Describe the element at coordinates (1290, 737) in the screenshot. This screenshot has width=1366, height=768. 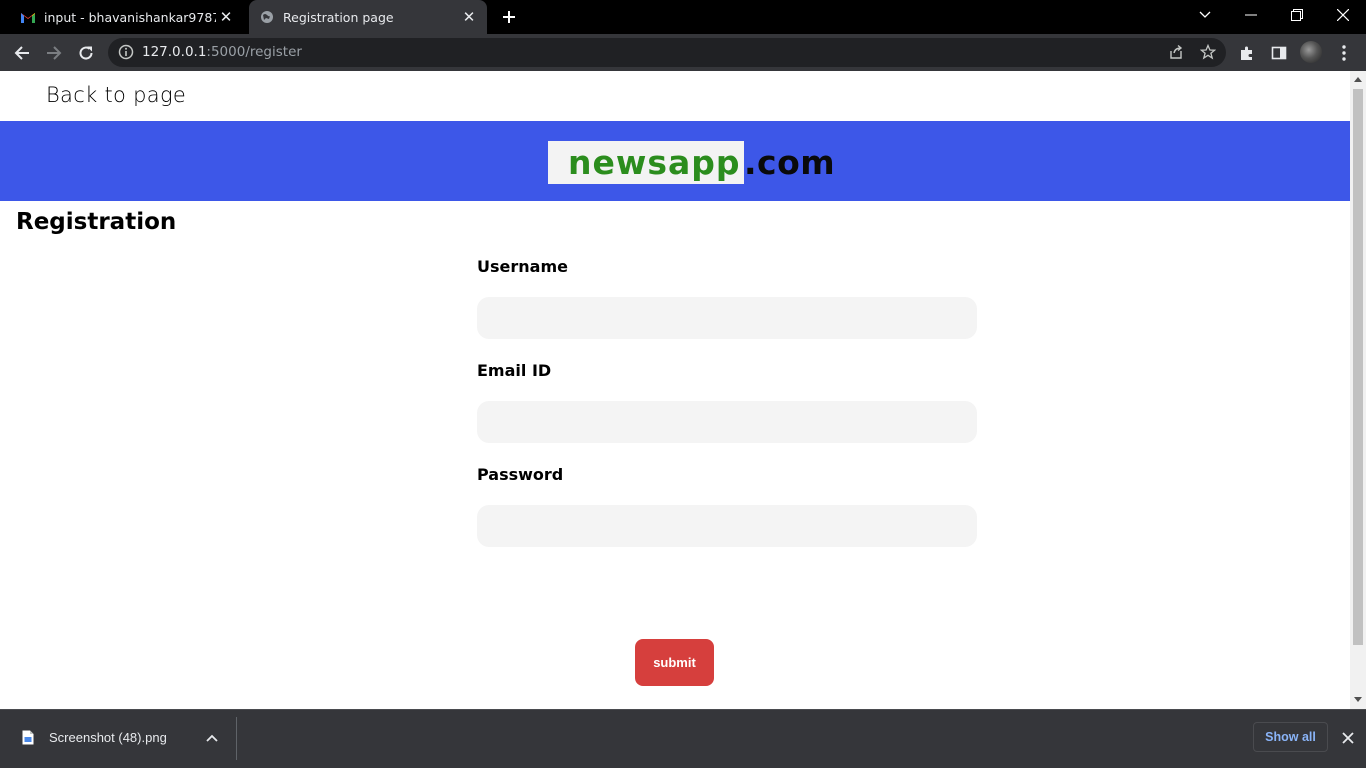
I see `show-all-button: Show all` at that location.